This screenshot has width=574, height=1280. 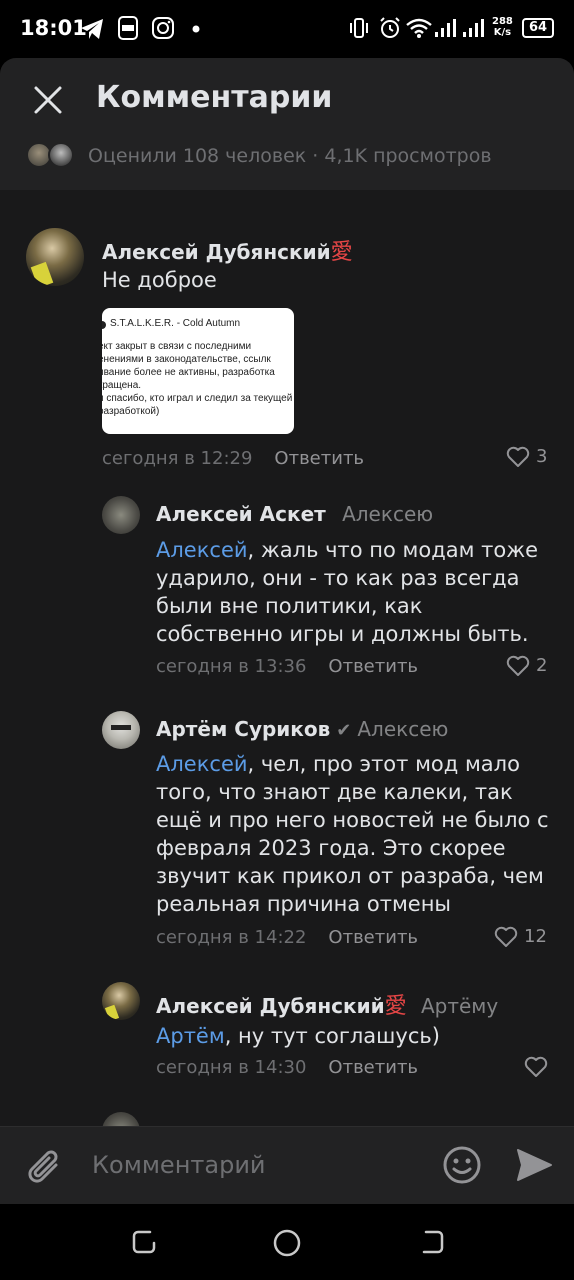 I want to click on likers-avatars, so click(x=52, y=156).